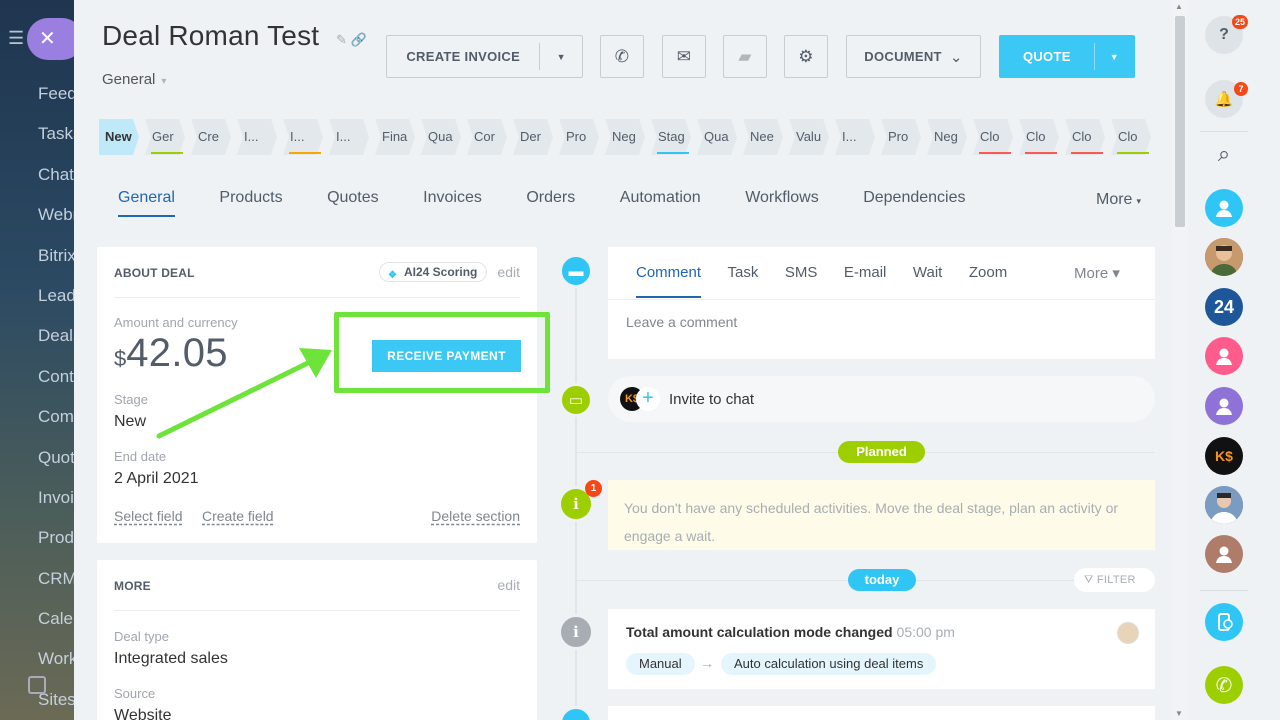 The width and height of the screenshot is (1280, 720). I want to click on search-button: ⌕, so click(1224, 154).